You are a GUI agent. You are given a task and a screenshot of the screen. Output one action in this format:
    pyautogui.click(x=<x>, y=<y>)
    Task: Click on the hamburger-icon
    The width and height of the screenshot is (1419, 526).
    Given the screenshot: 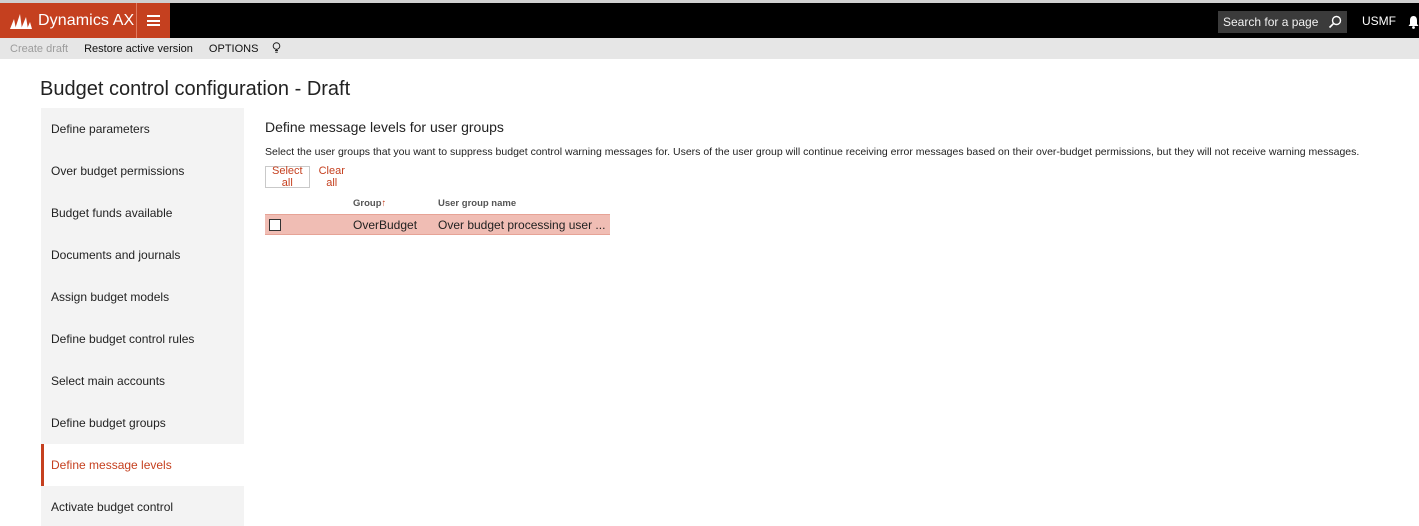 What is the action you would take?
    pyautogui.click(x=153, y=20)
    